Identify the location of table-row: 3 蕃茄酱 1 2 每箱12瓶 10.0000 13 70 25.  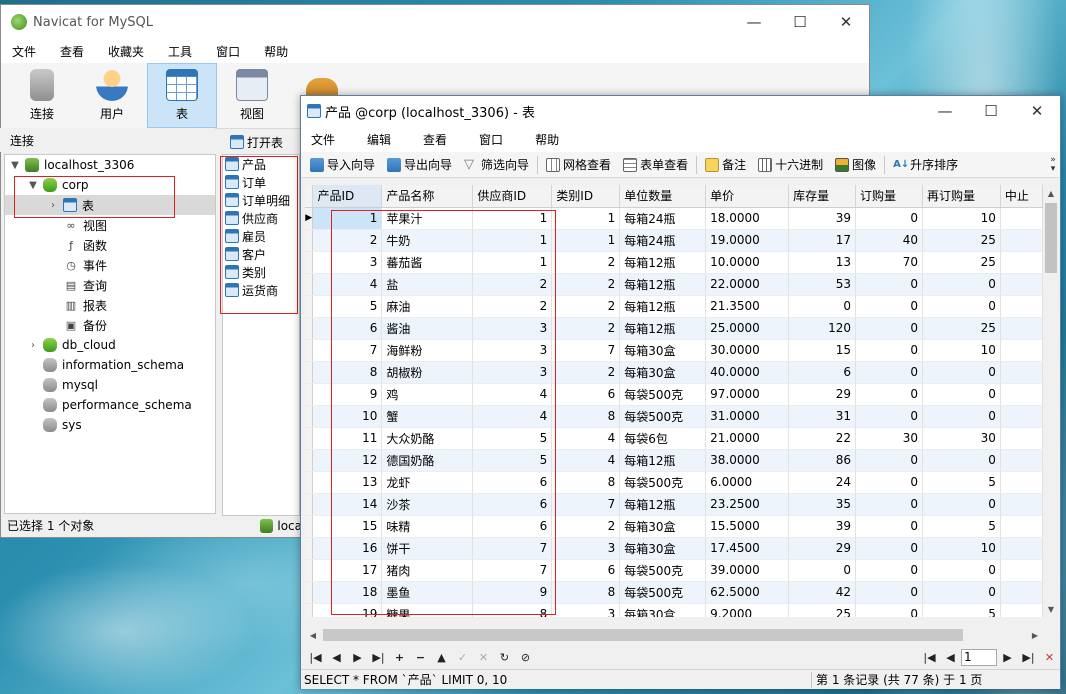
(674, 262).